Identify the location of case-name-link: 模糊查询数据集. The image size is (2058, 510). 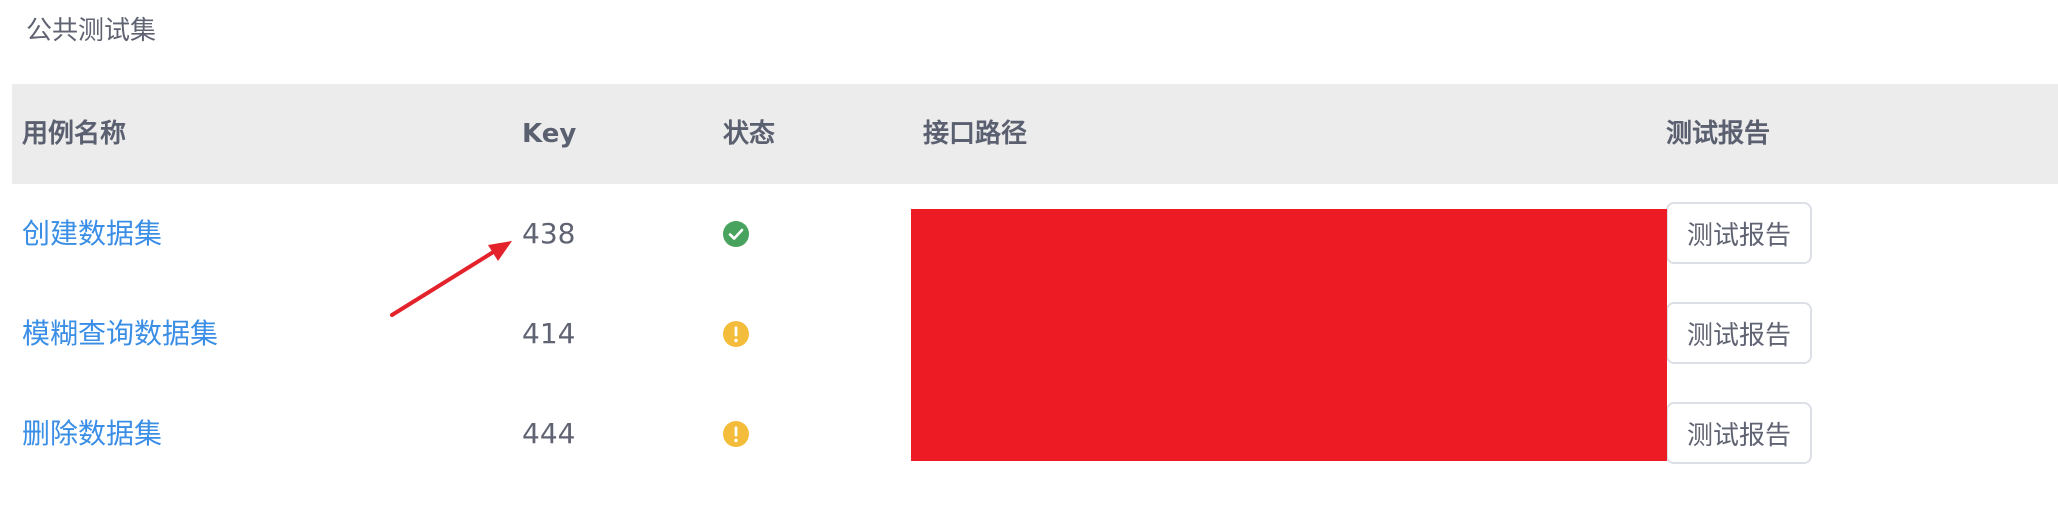
(120, 334).